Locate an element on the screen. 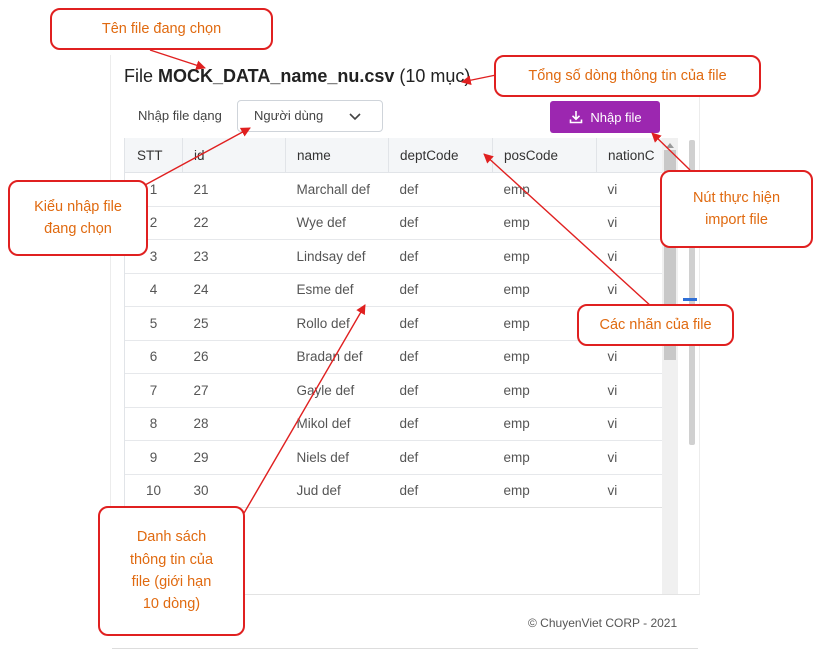 Image resolution: width=828 pixels, height=652 pixels. callout-filename: Tên file đang chọn is located at coordinates (161, 29).